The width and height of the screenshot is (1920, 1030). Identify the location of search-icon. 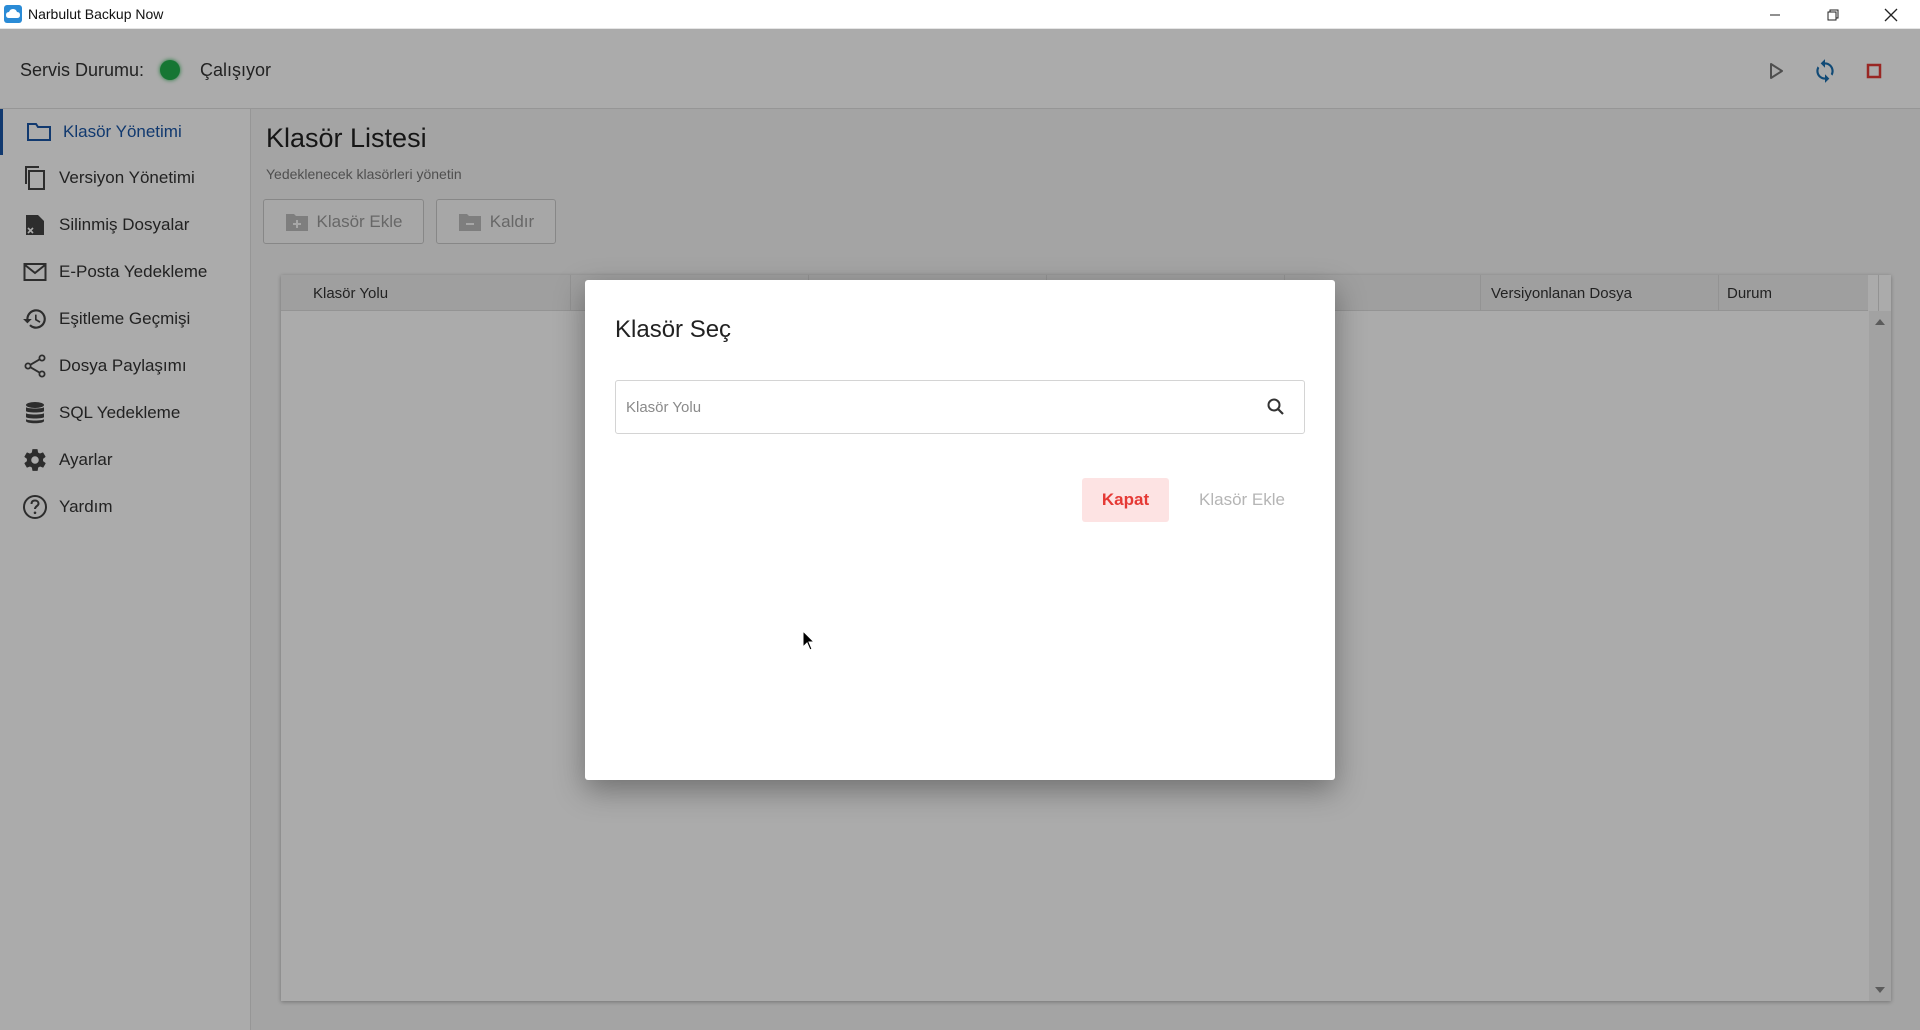
(1276, 407).